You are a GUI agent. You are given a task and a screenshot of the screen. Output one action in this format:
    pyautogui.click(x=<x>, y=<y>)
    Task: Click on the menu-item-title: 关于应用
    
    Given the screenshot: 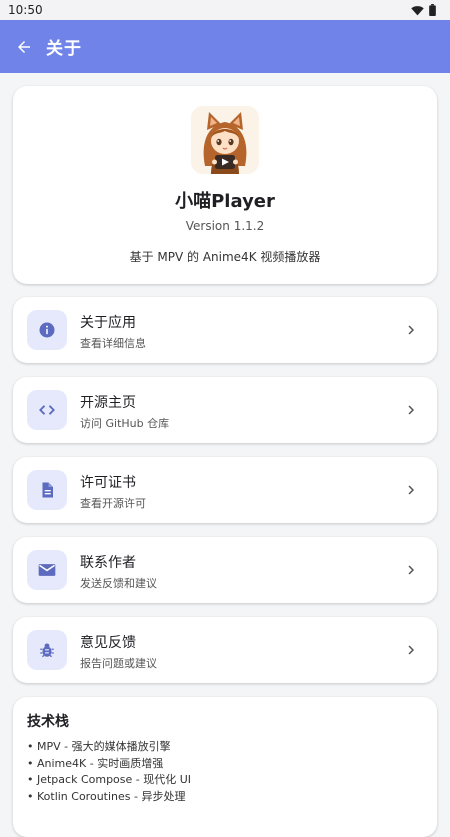 What is the action you would take?
    pyautogui.click(x=108, y=323)
    